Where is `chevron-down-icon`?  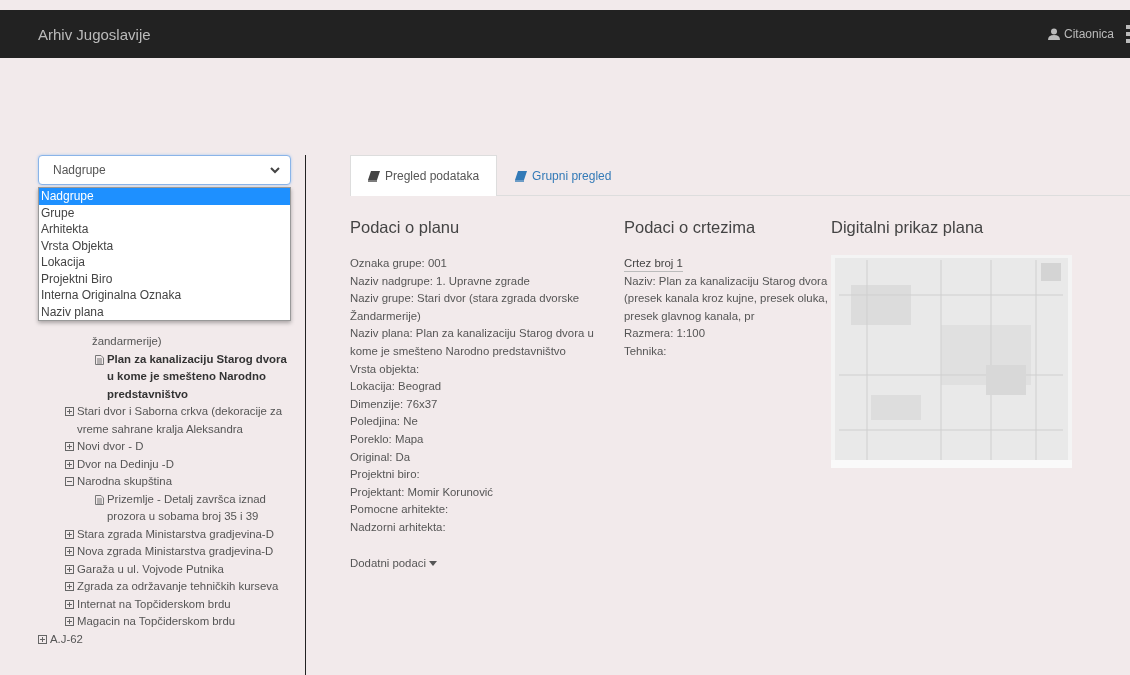 chevron-down-icon is located at coordinates (275, 170).